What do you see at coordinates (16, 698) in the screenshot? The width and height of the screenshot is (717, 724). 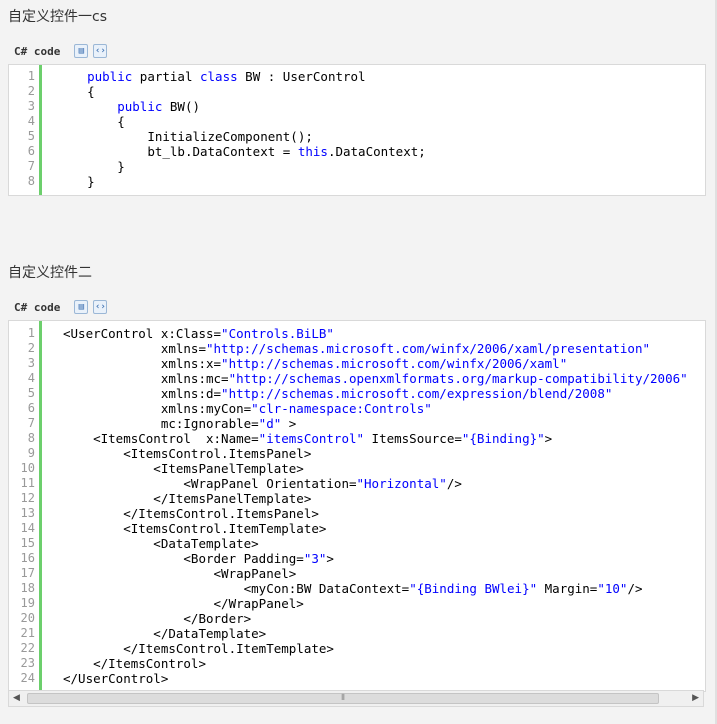 I see `scroll-left-arrow-icon: ◀` at bounding box center [16, 698].